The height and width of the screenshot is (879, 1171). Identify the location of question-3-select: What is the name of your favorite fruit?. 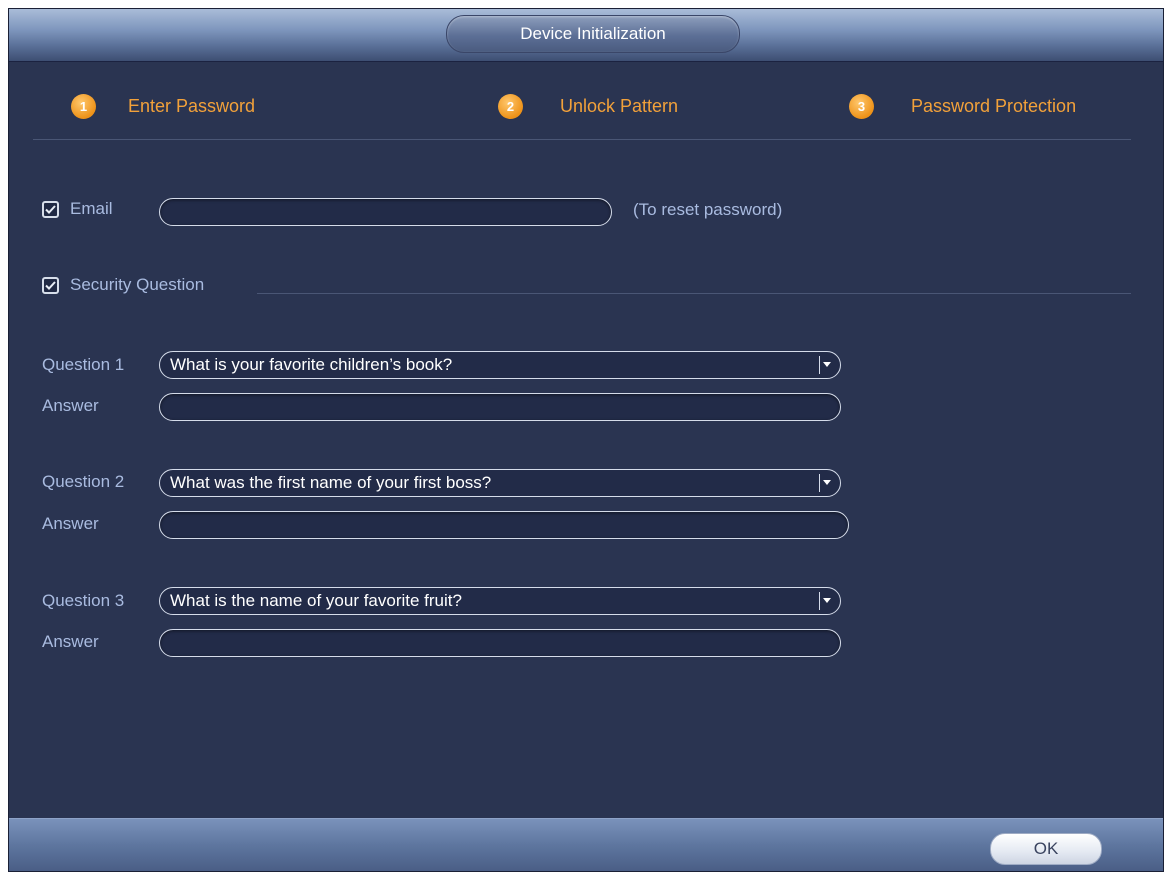
(500, 601).